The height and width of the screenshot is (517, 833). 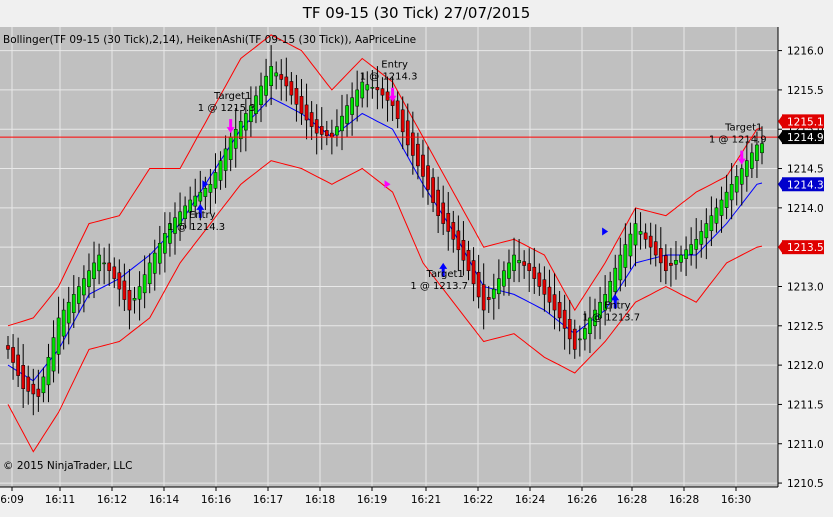 What do you see at coordinates (268, 500) in the screenshot?
I see `x-tick-label: 16:17` at bounding box center [268, 500].